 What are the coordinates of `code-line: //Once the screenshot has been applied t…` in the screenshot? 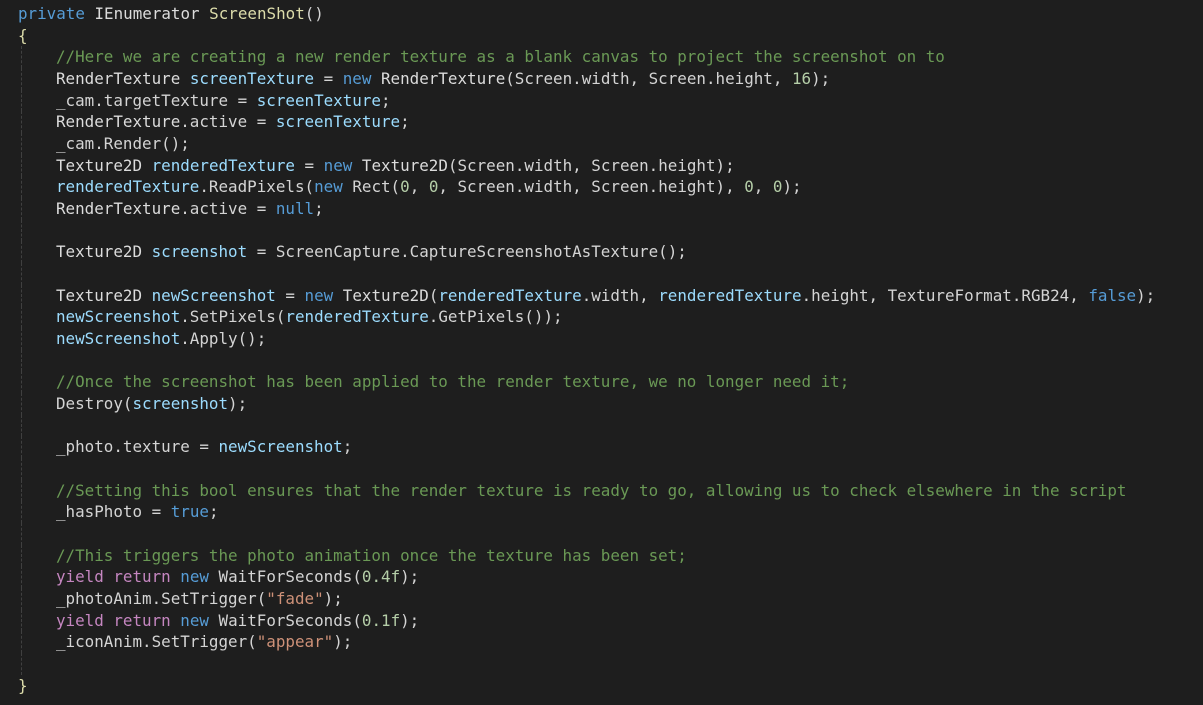 It's located at (601, 382).